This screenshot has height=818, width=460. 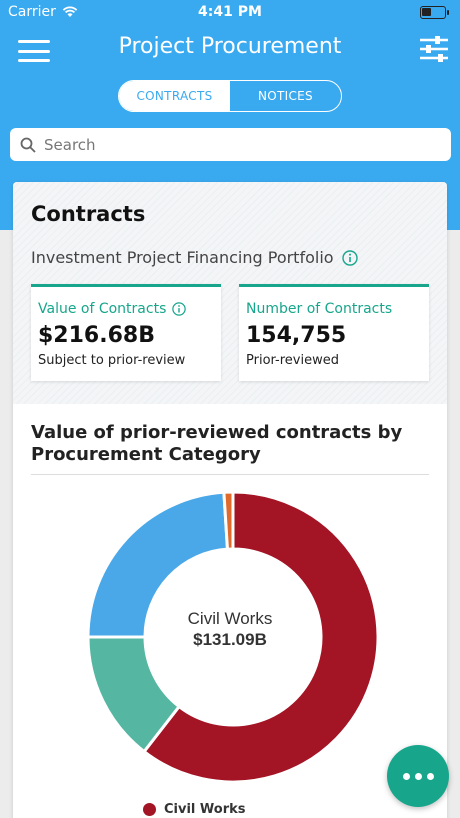 I want to click on tab-notices: NOTICES, so click(x=285, y=96).